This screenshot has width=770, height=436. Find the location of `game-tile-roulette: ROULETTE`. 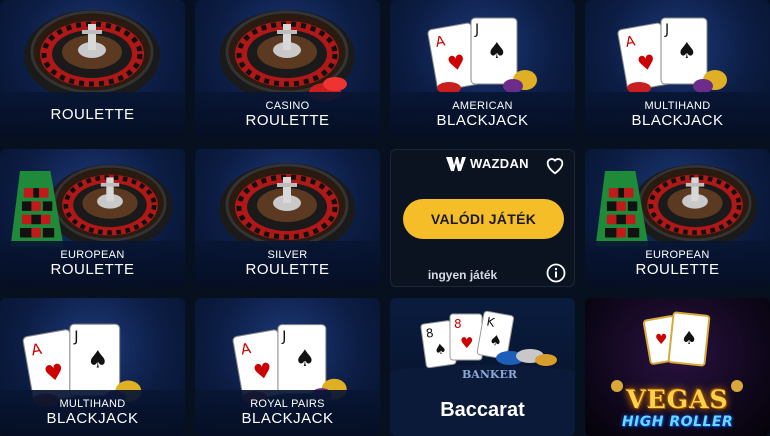

game-tile-roulette: ROULETTE is located at coordinates (92, 69).